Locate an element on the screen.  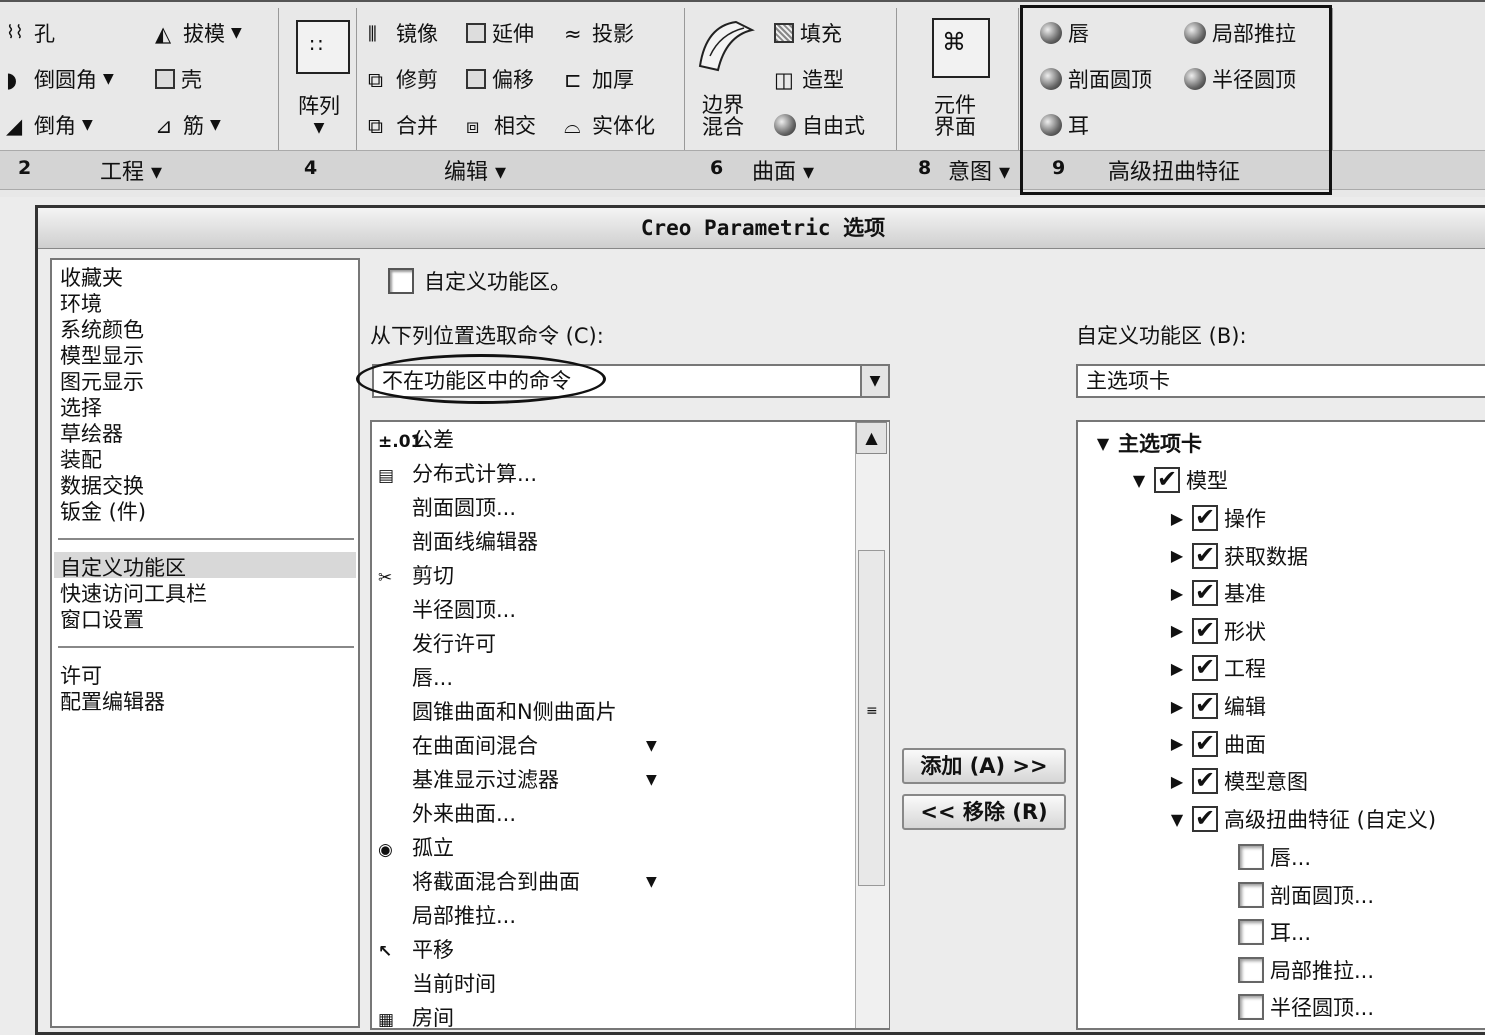
thicken-button: ⊏ 加厚 is located at coordinates (599, 79).